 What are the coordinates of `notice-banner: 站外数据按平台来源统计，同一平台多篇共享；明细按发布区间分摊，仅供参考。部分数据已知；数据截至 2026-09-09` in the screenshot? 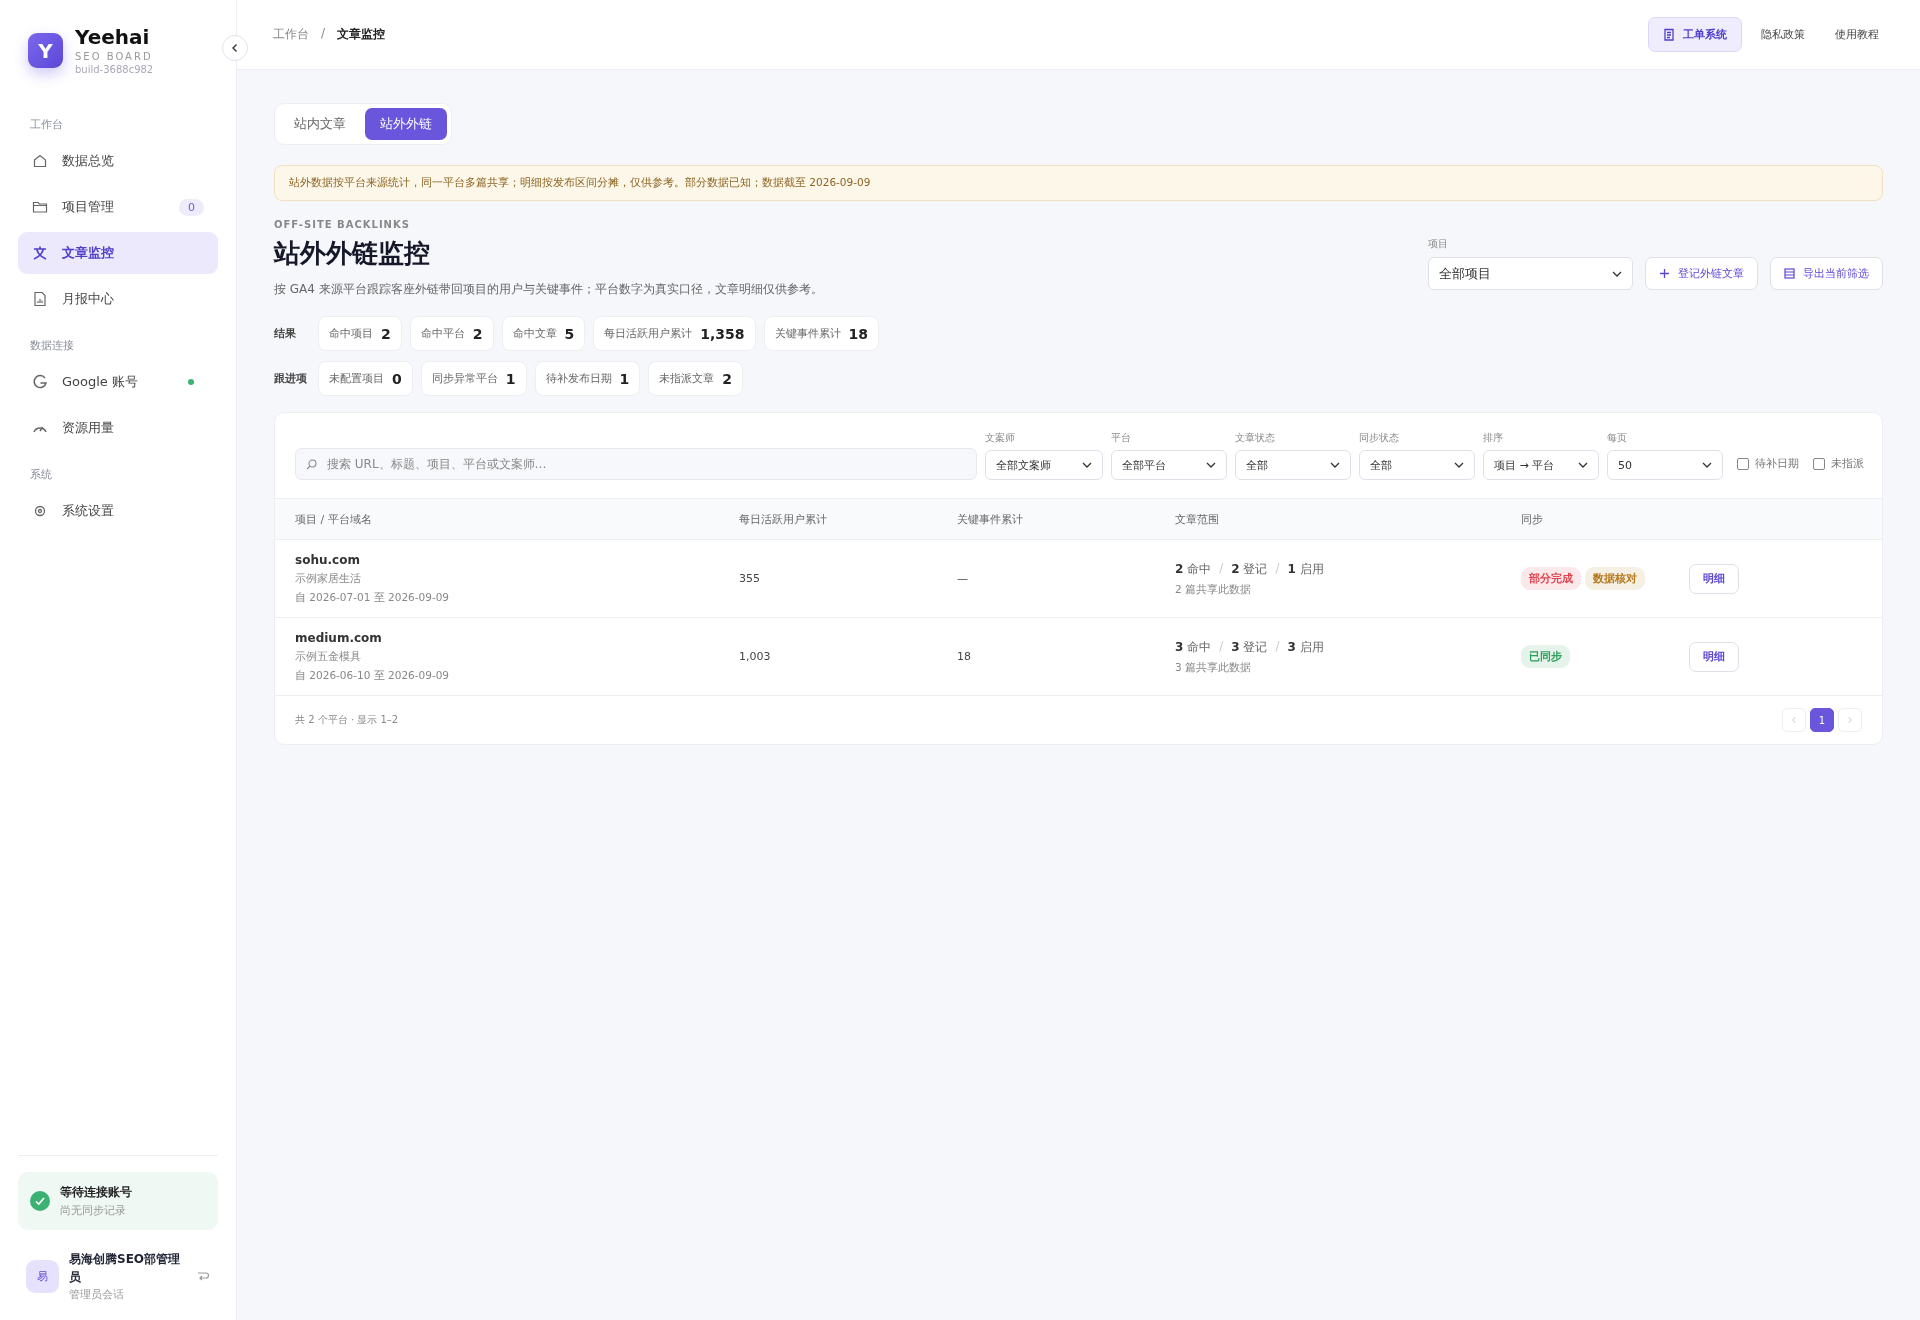 It's located at (1078, 183).